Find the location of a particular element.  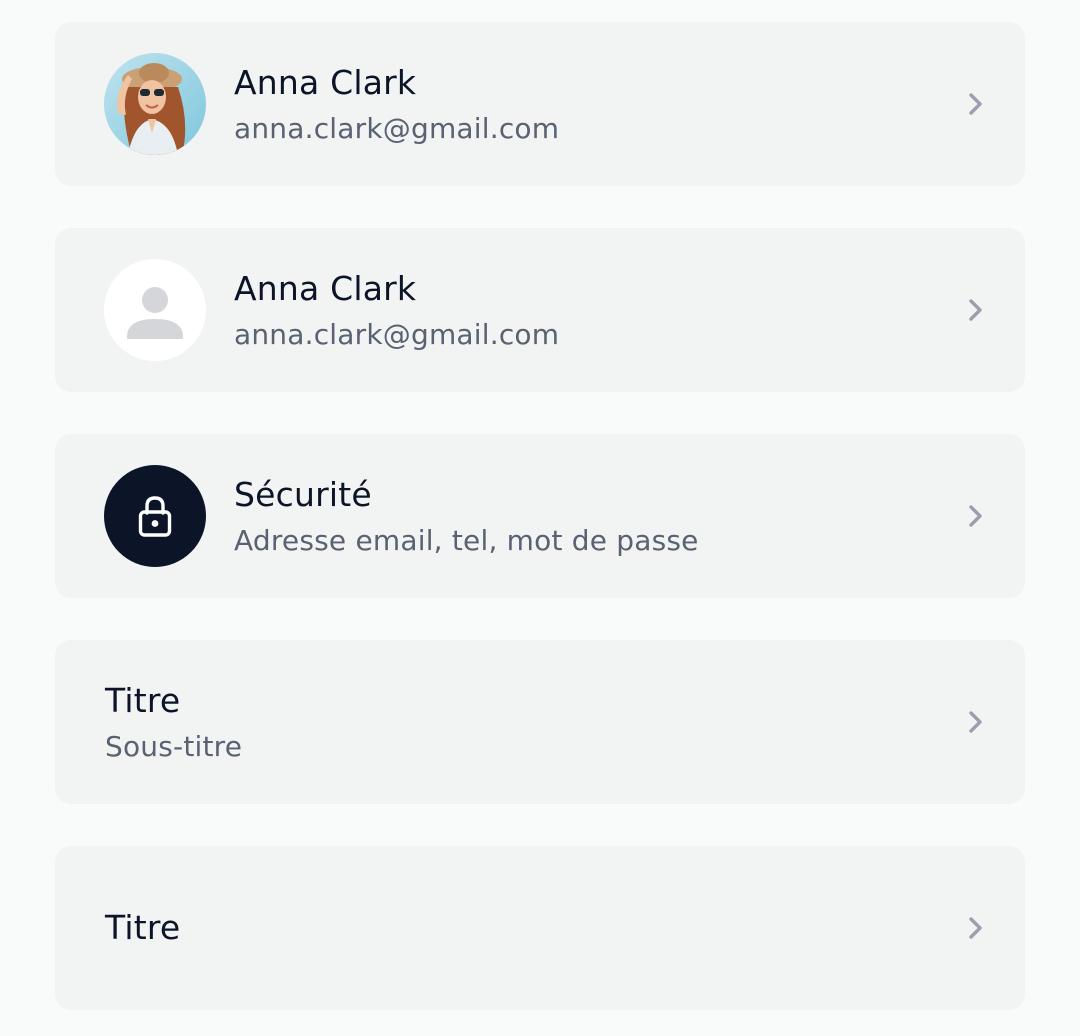

item-title: Sécurité is located at coordinates (303, 494).